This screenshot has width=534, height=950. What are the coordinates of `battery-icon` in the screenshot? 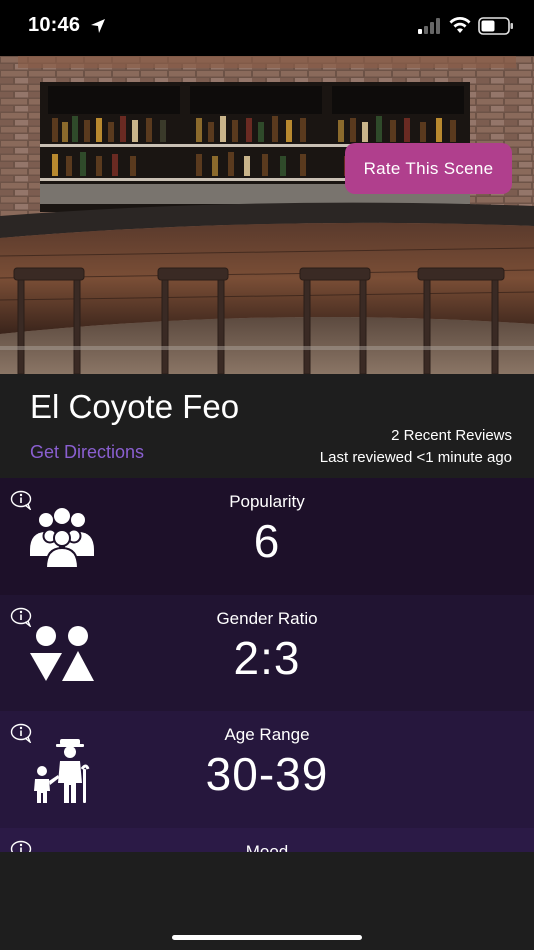 It's located at (495, 26).